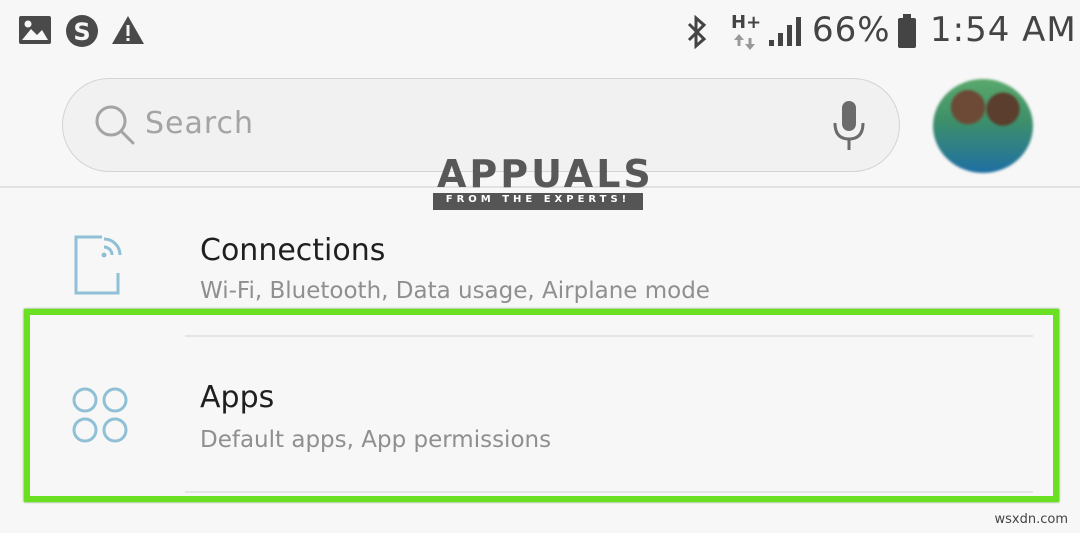  I want to click on warning-icon, so click(128, 30).